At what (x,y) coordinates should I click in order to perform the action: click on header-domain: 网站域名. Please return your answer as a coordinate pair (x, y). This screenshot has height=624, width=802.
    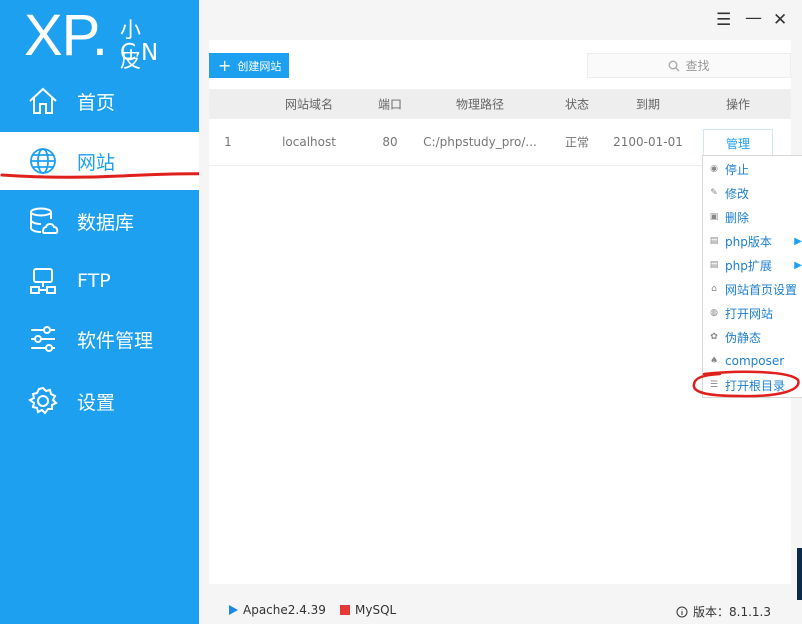
    Looking at the image, I should click on (309, 104).